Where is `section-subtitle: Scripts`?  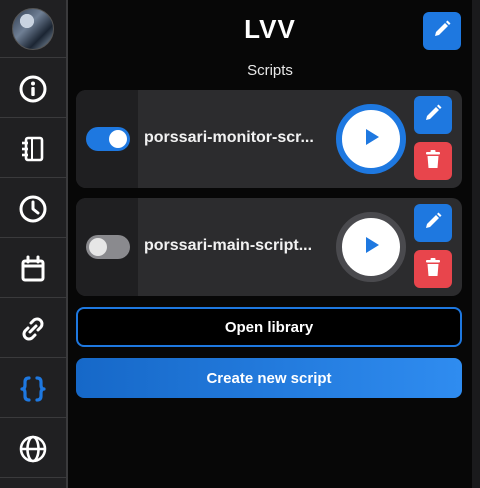 section-subtitle: Scripts is located at coordinates (270, 70).